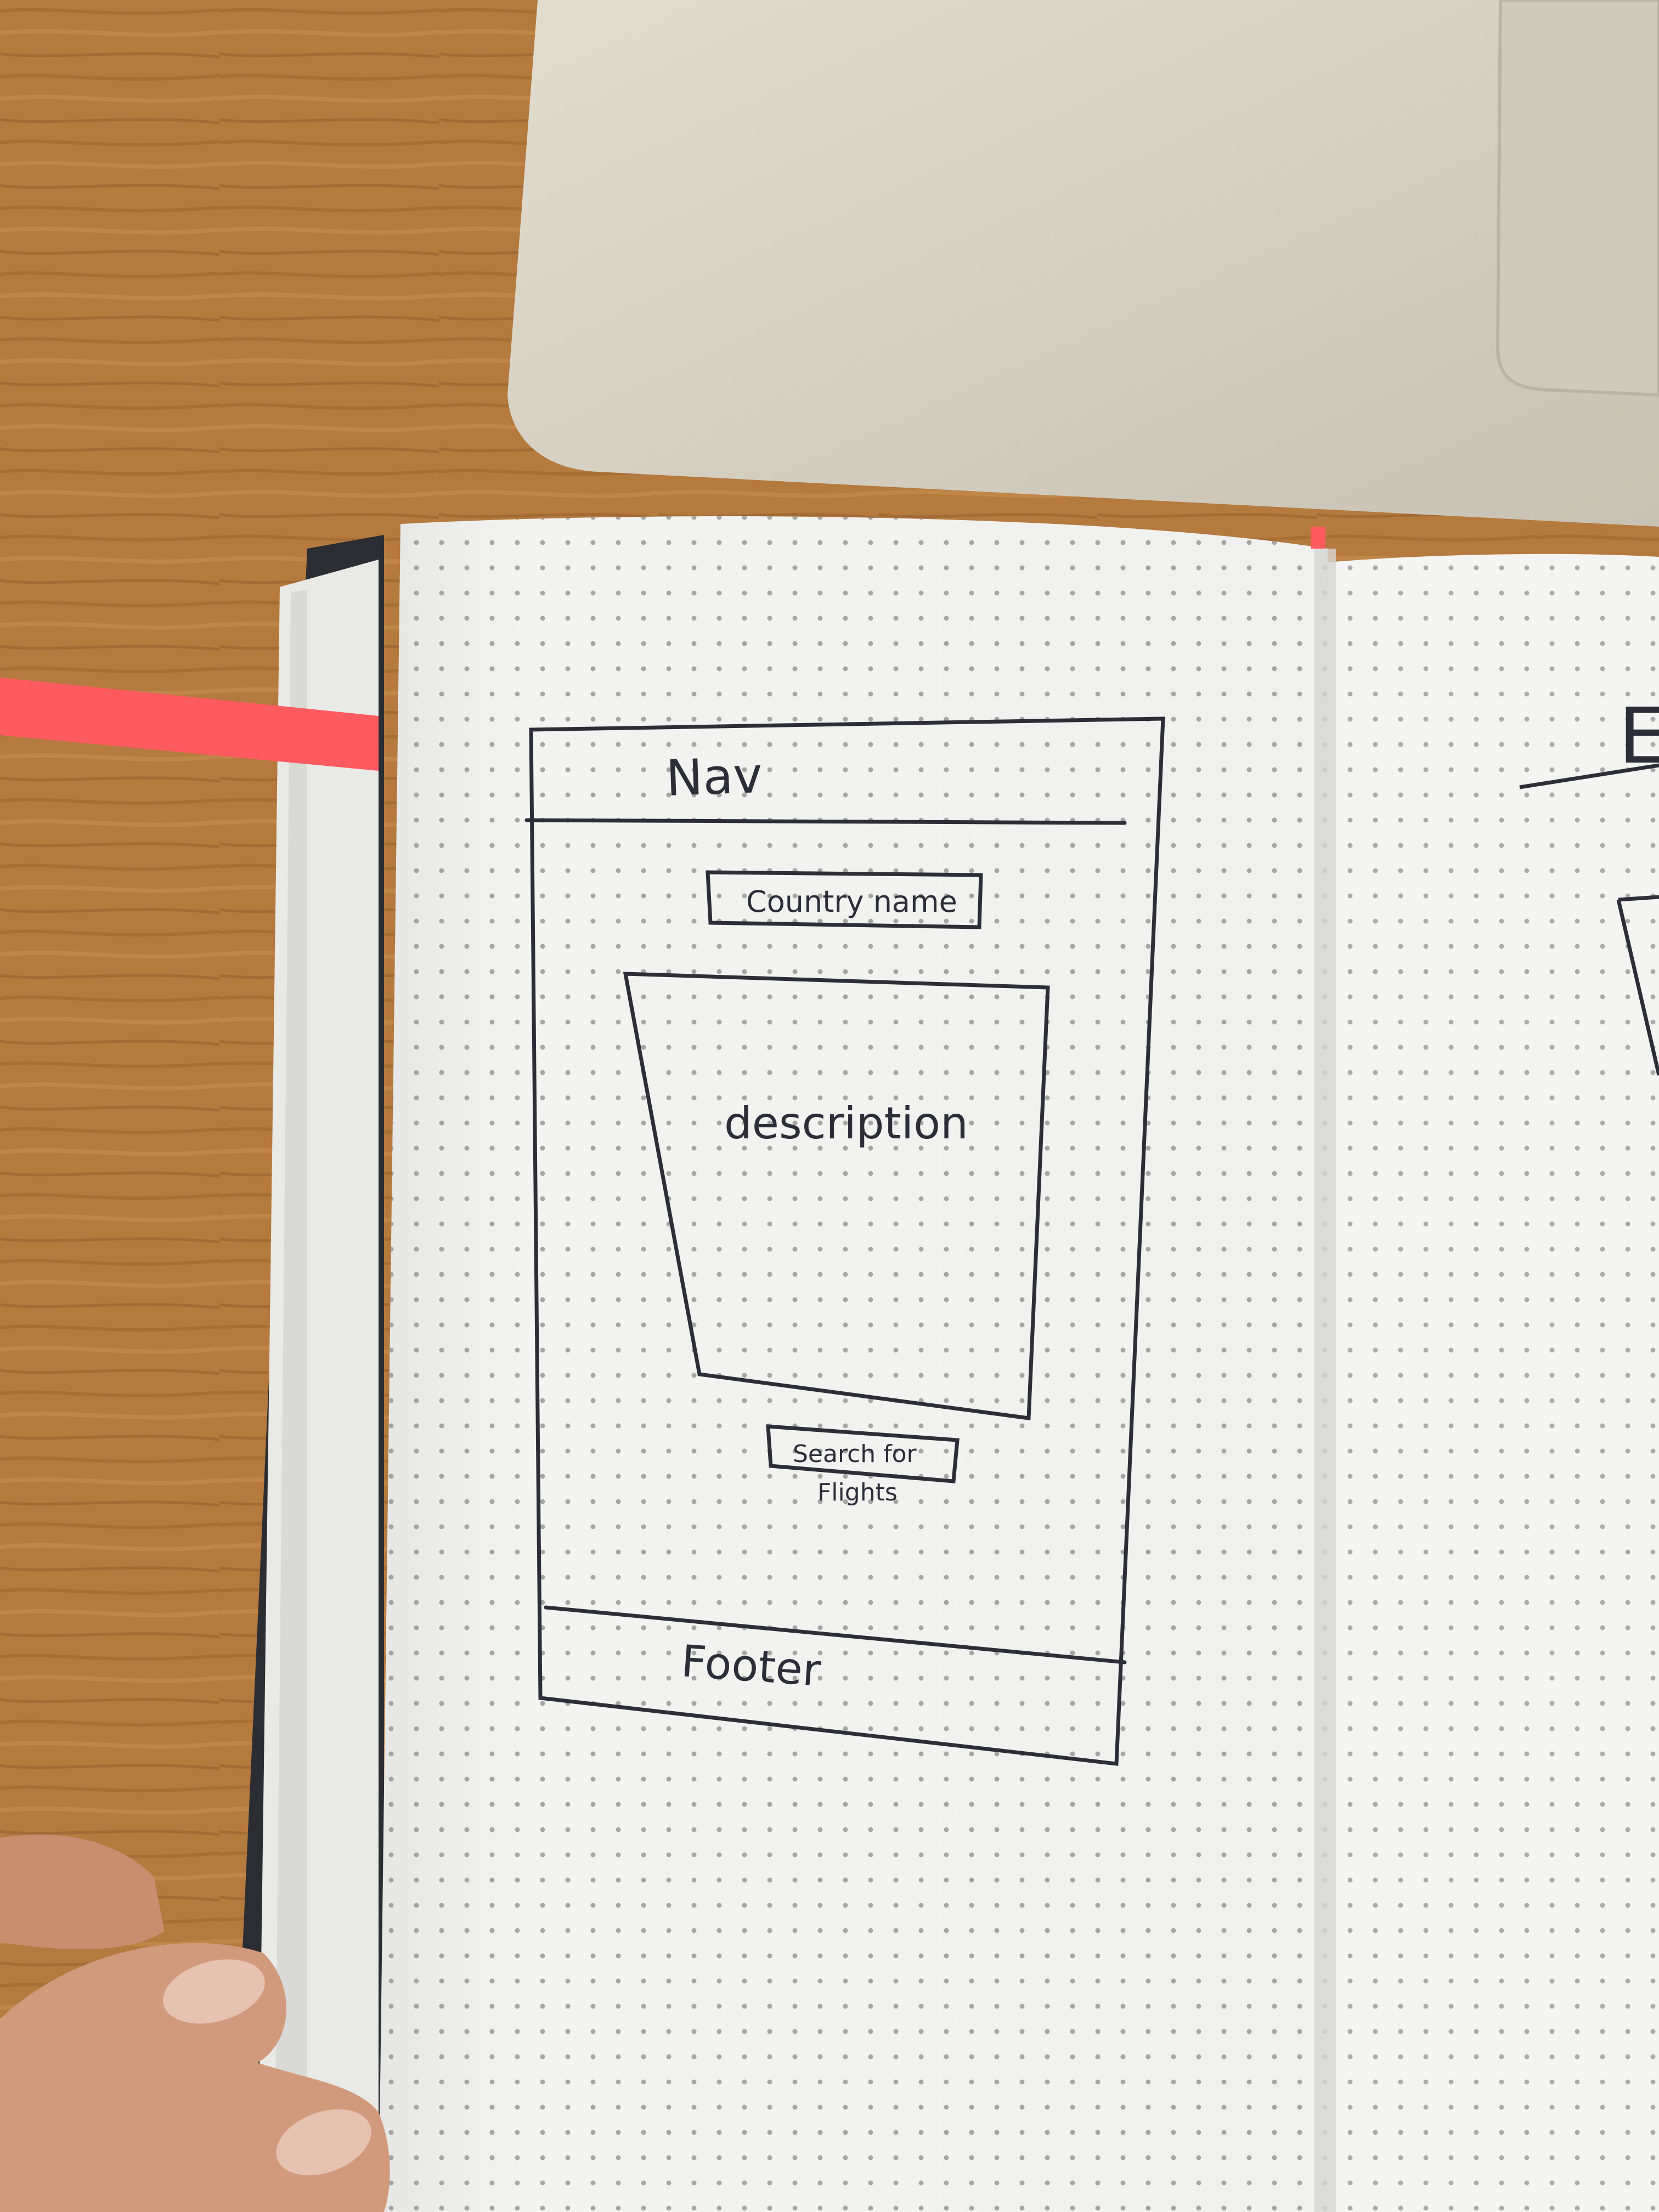 The width and height of the screenshot is (1659, 2212). I want to click on country-name-label: Country name, so click(852, 902).